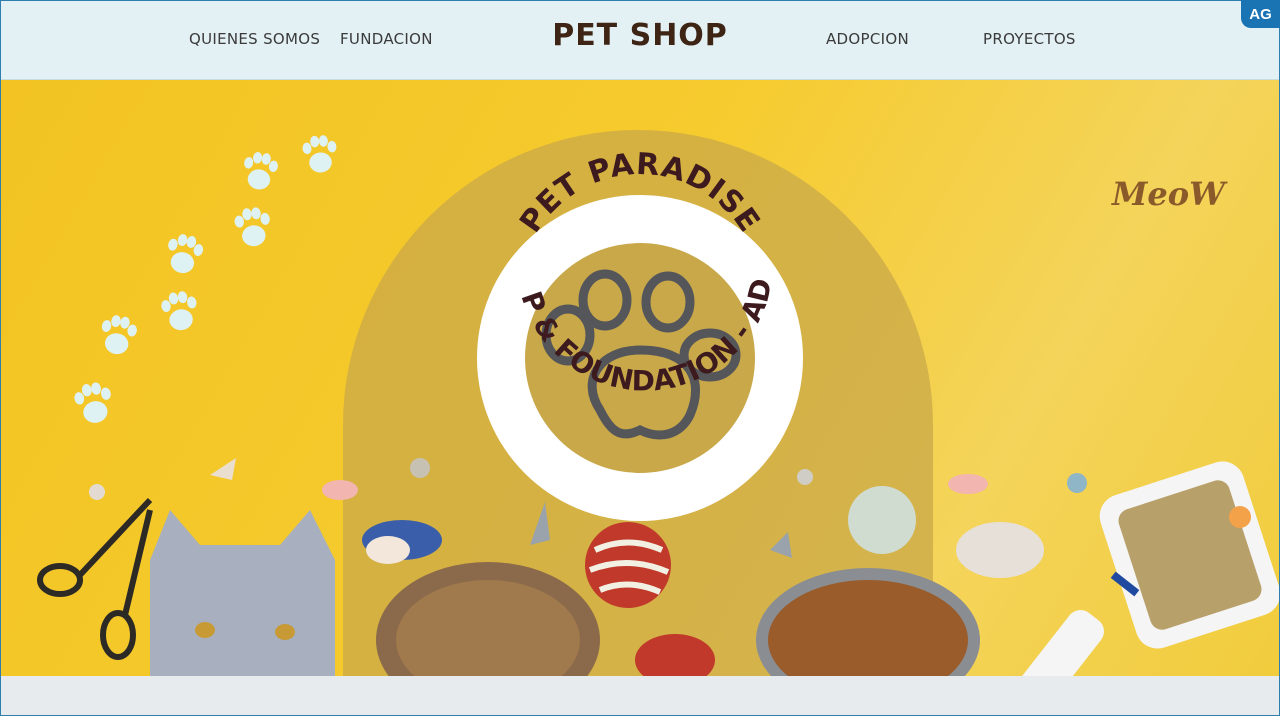 The image size is (1280, 716). I want to click on nav-link-fundacion: FUNDACION, so click(386, 39).